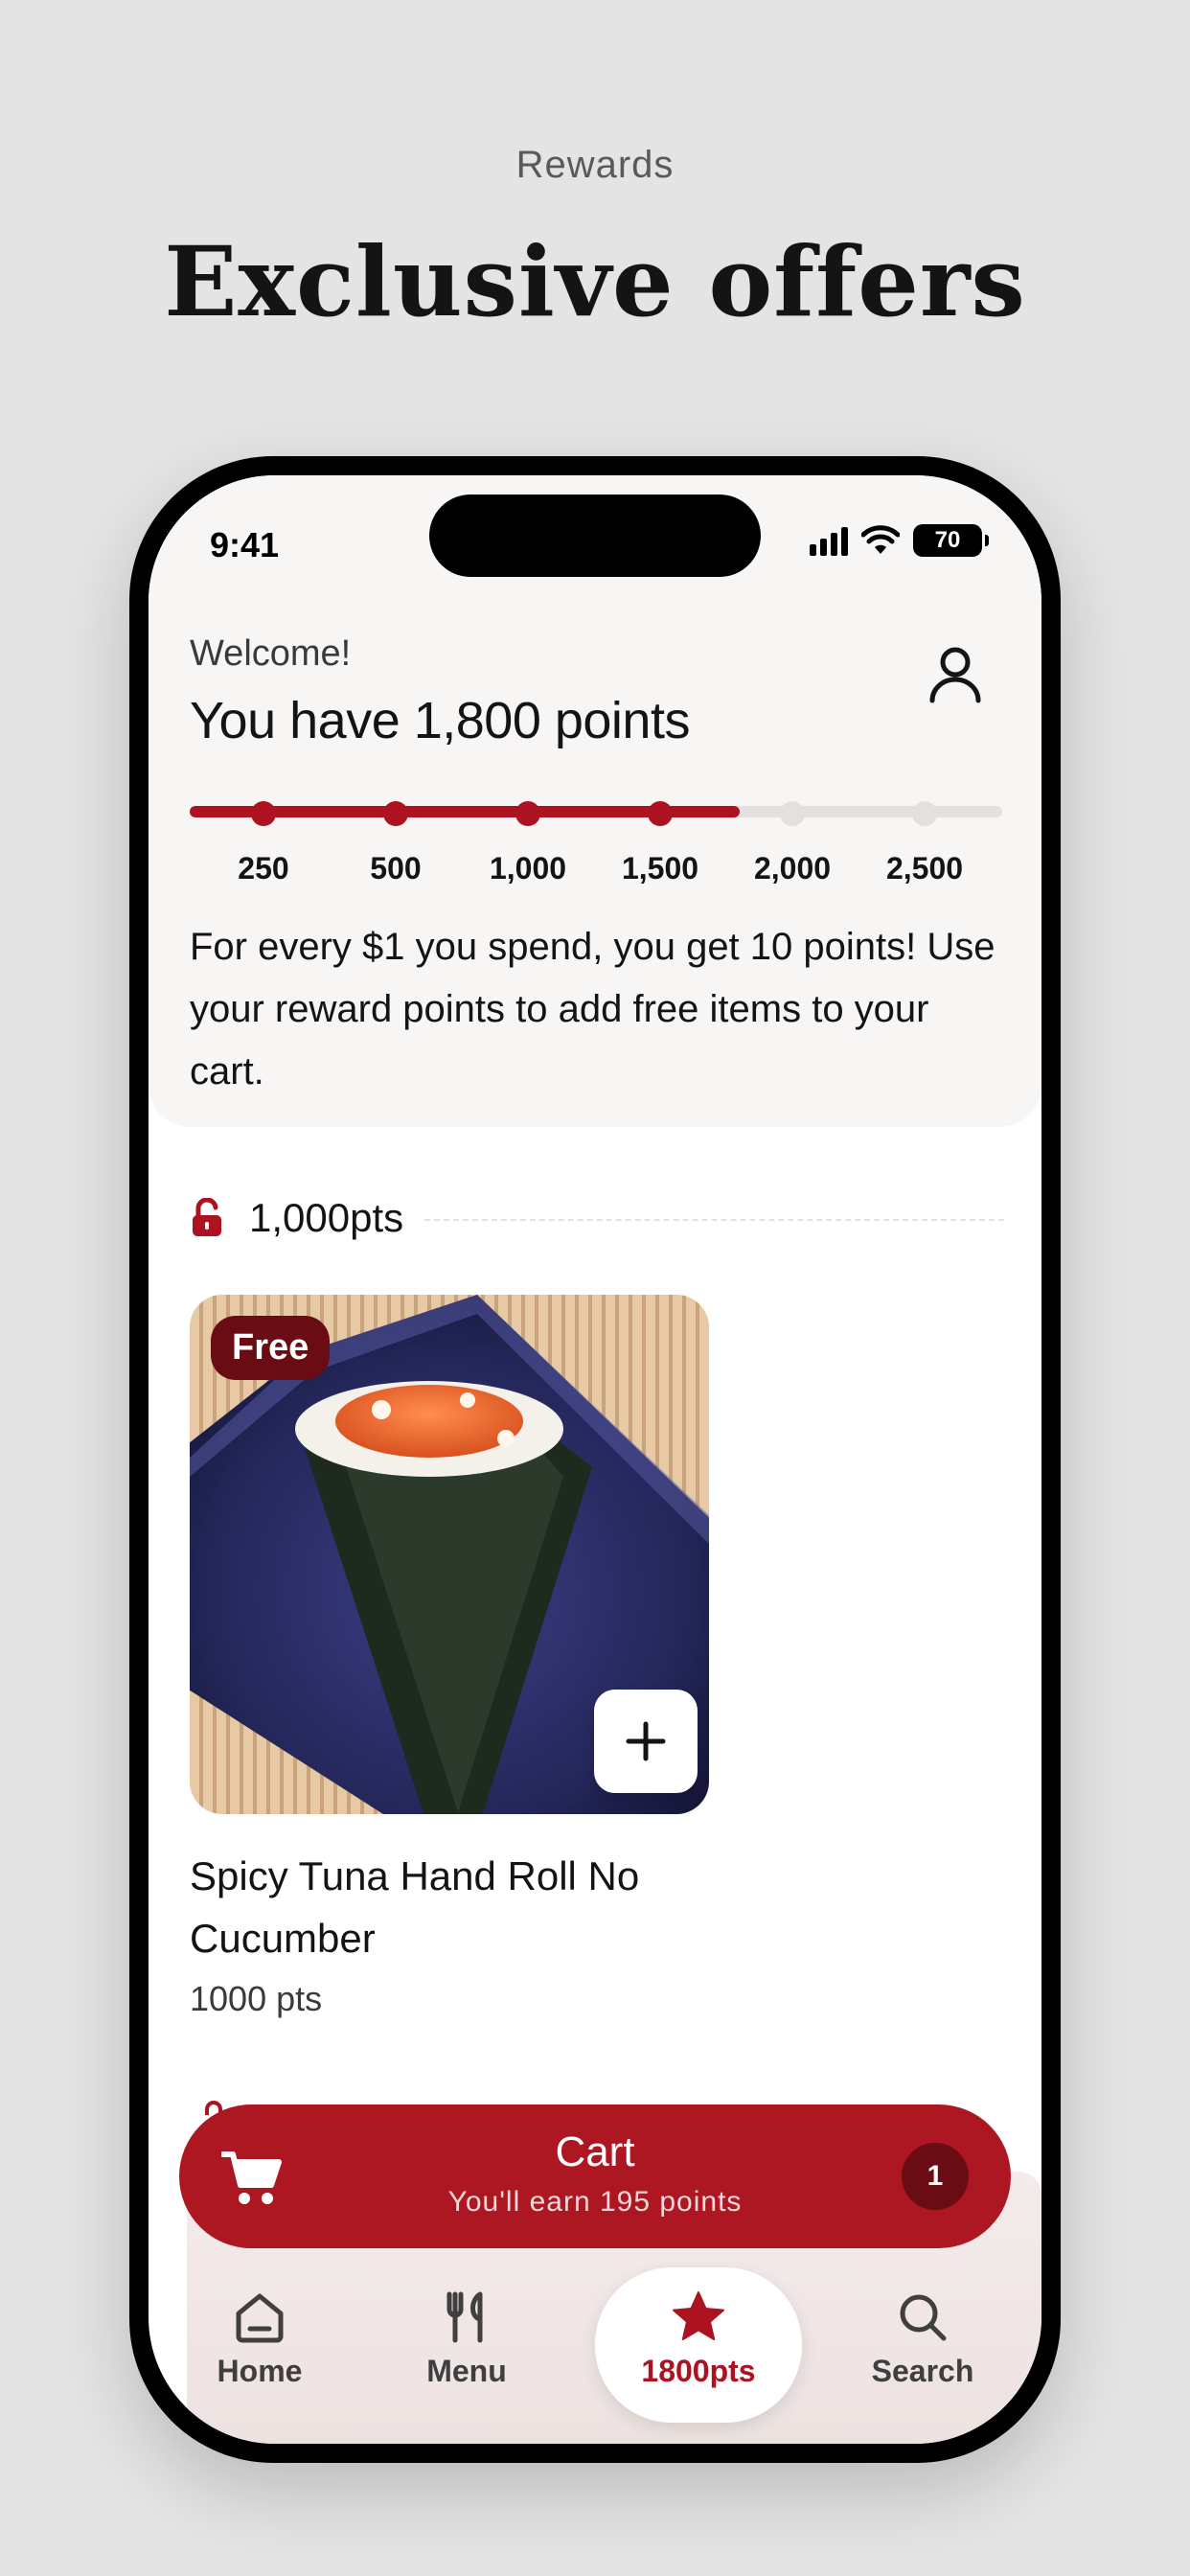  Describe the element at coordinates (440, 720) in the screenshot. I see `points-heading: You have 1,800 points` at that location.